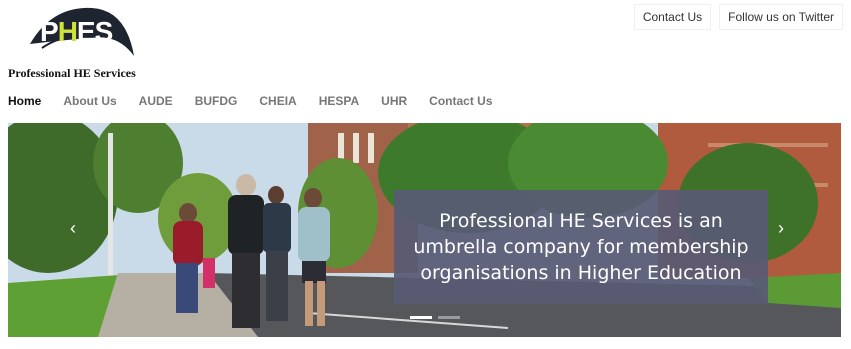 The width and height of the screenshot is (851, 349). I want to click on logo-p: P, so click(49, 31).